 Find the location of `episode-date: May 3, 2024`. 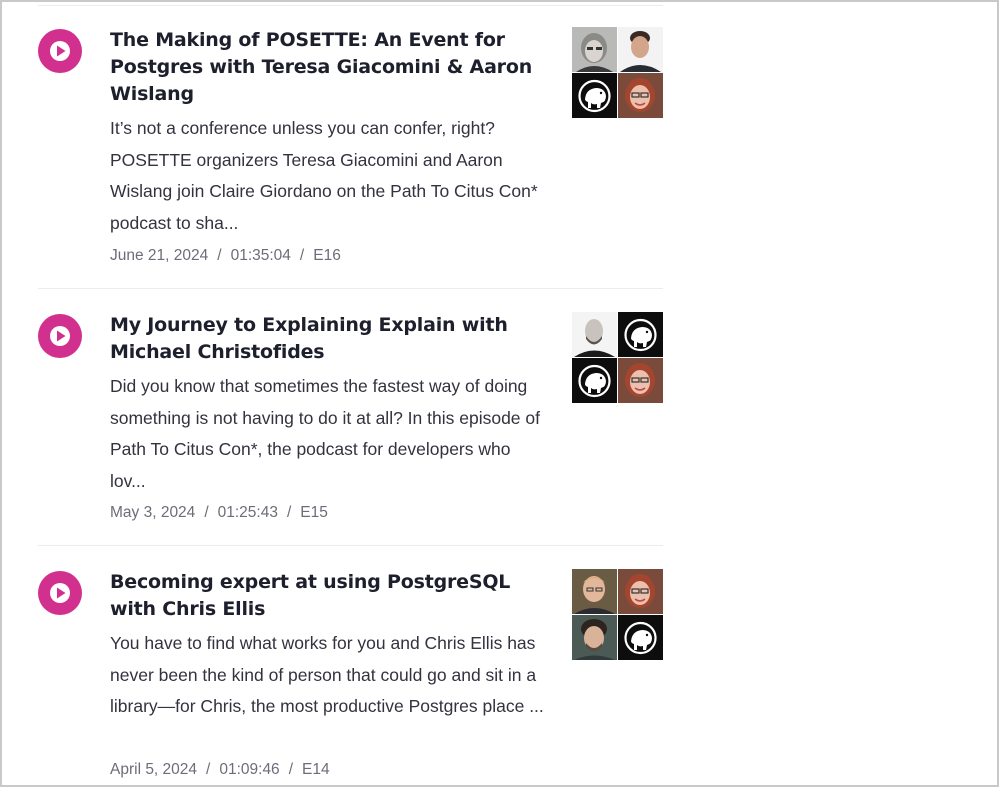

episode-date: May 3, 2024 is located at coordinates (153, 512).